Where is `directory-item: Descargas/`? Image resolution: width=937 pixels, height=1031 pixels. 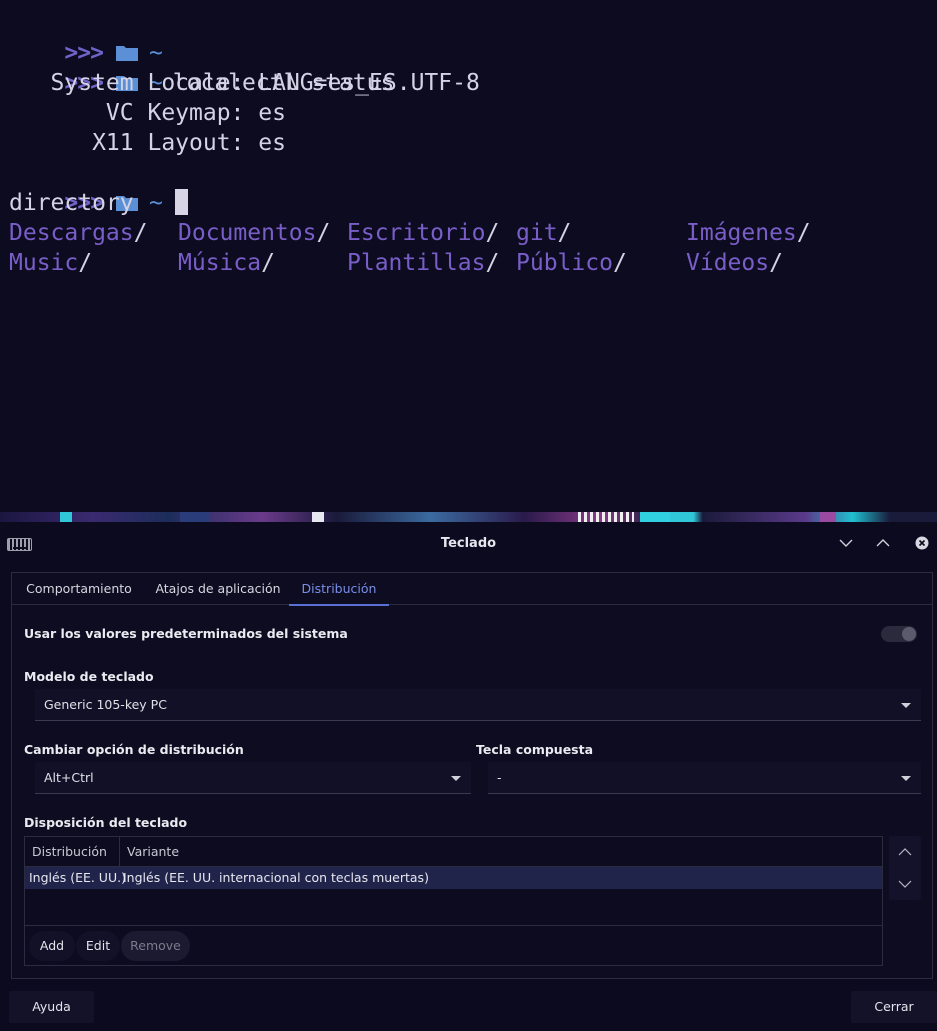 directory-item: Descargas/ is located at coordinates (78, 233).